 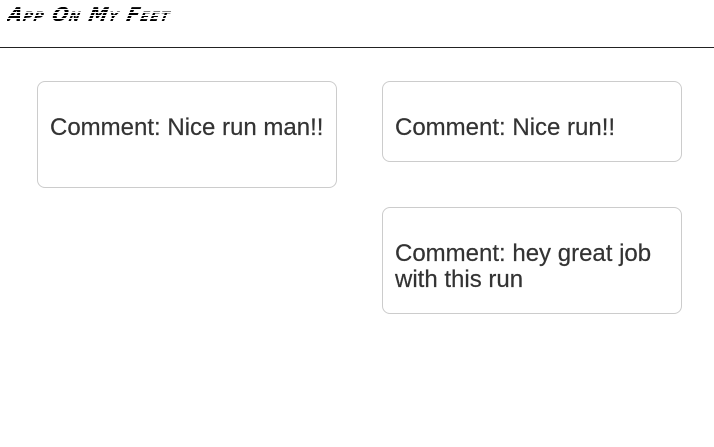 I want to click on top-header: App On My Feet, so click(x=357, y=24).